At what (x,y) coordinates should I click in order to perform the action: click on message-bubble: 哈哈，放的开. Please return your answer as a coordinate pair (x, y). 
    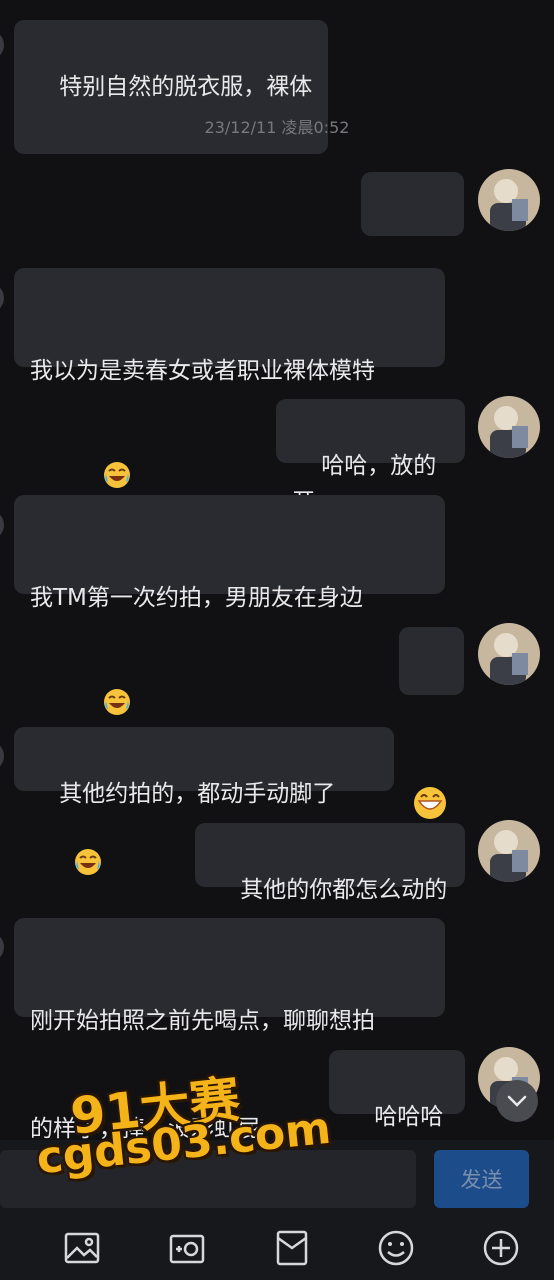
    Looking at the image, I should click on (370, 457).